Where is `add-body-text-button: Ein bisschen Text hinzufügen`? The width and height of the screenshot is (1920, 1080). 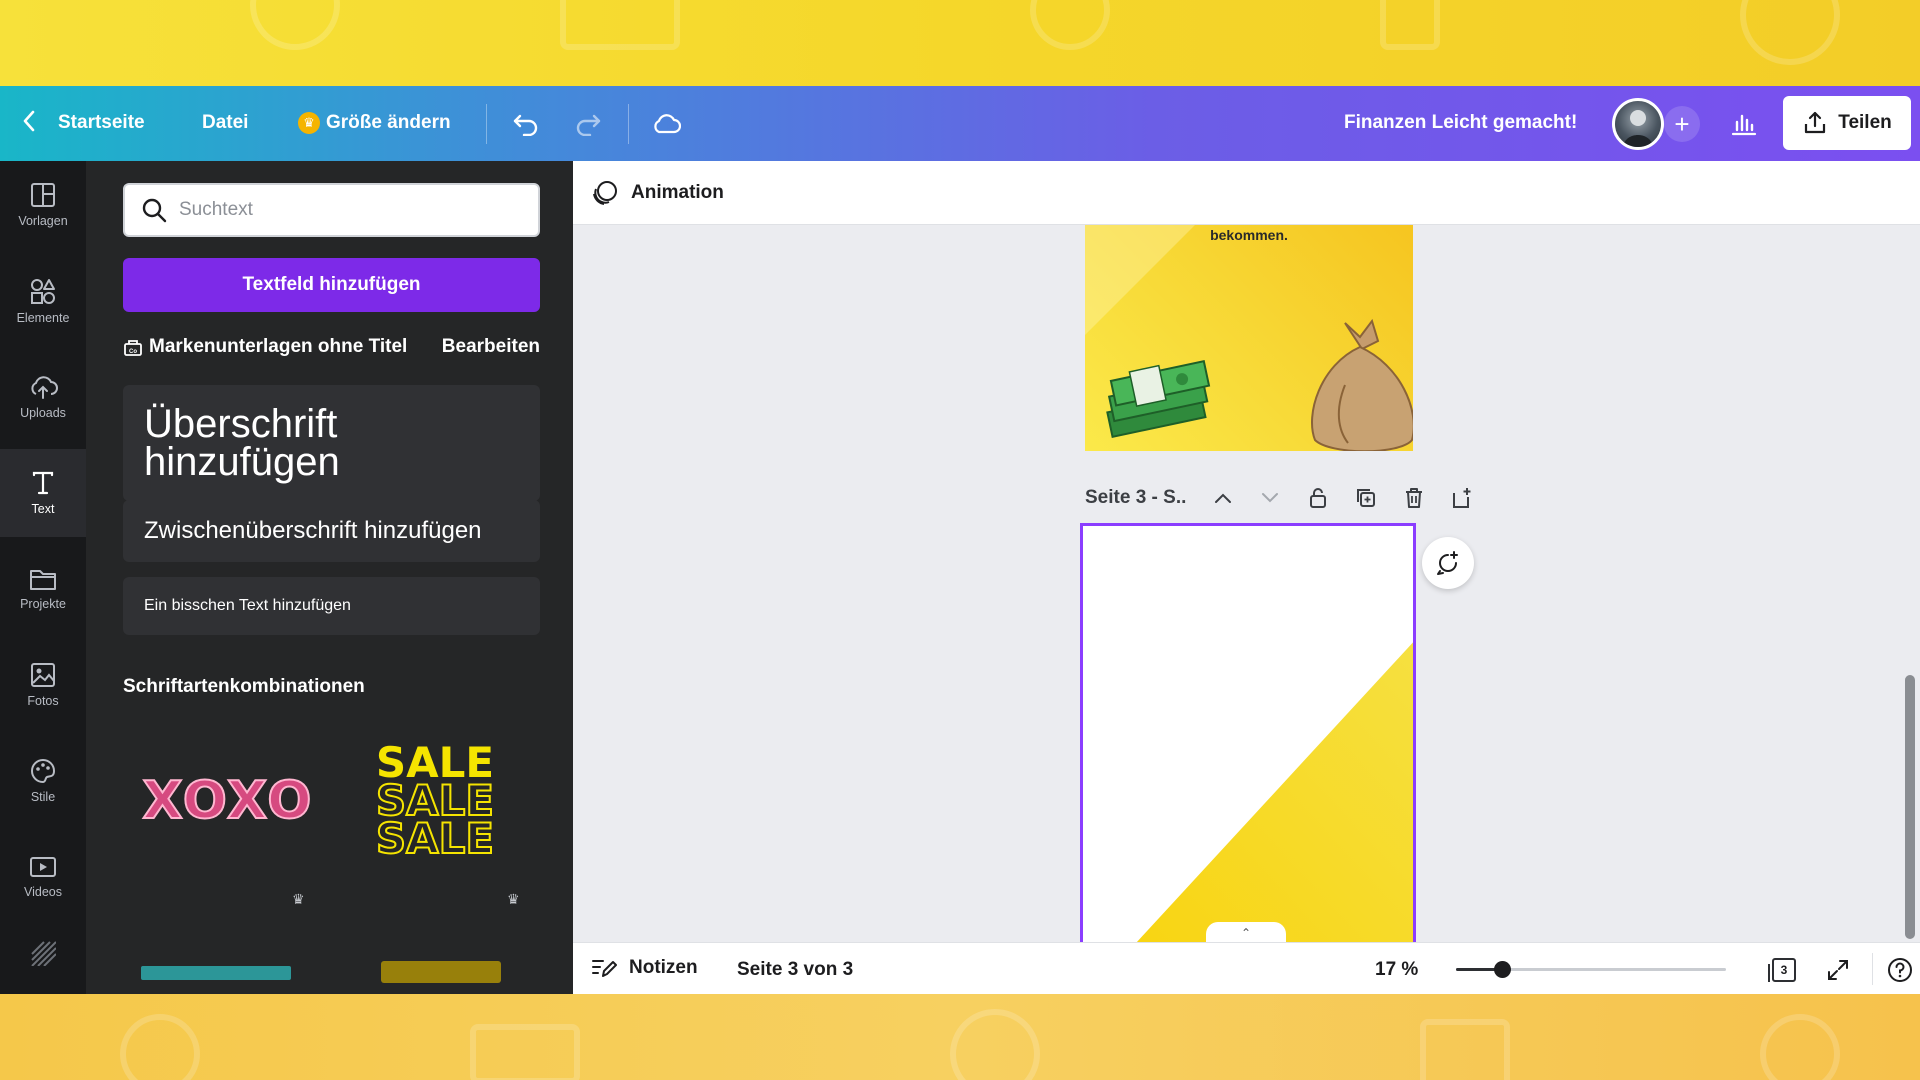 add-body-text-button: Ein bisschen Text hinzufügen is located at coordinates (331, 606).